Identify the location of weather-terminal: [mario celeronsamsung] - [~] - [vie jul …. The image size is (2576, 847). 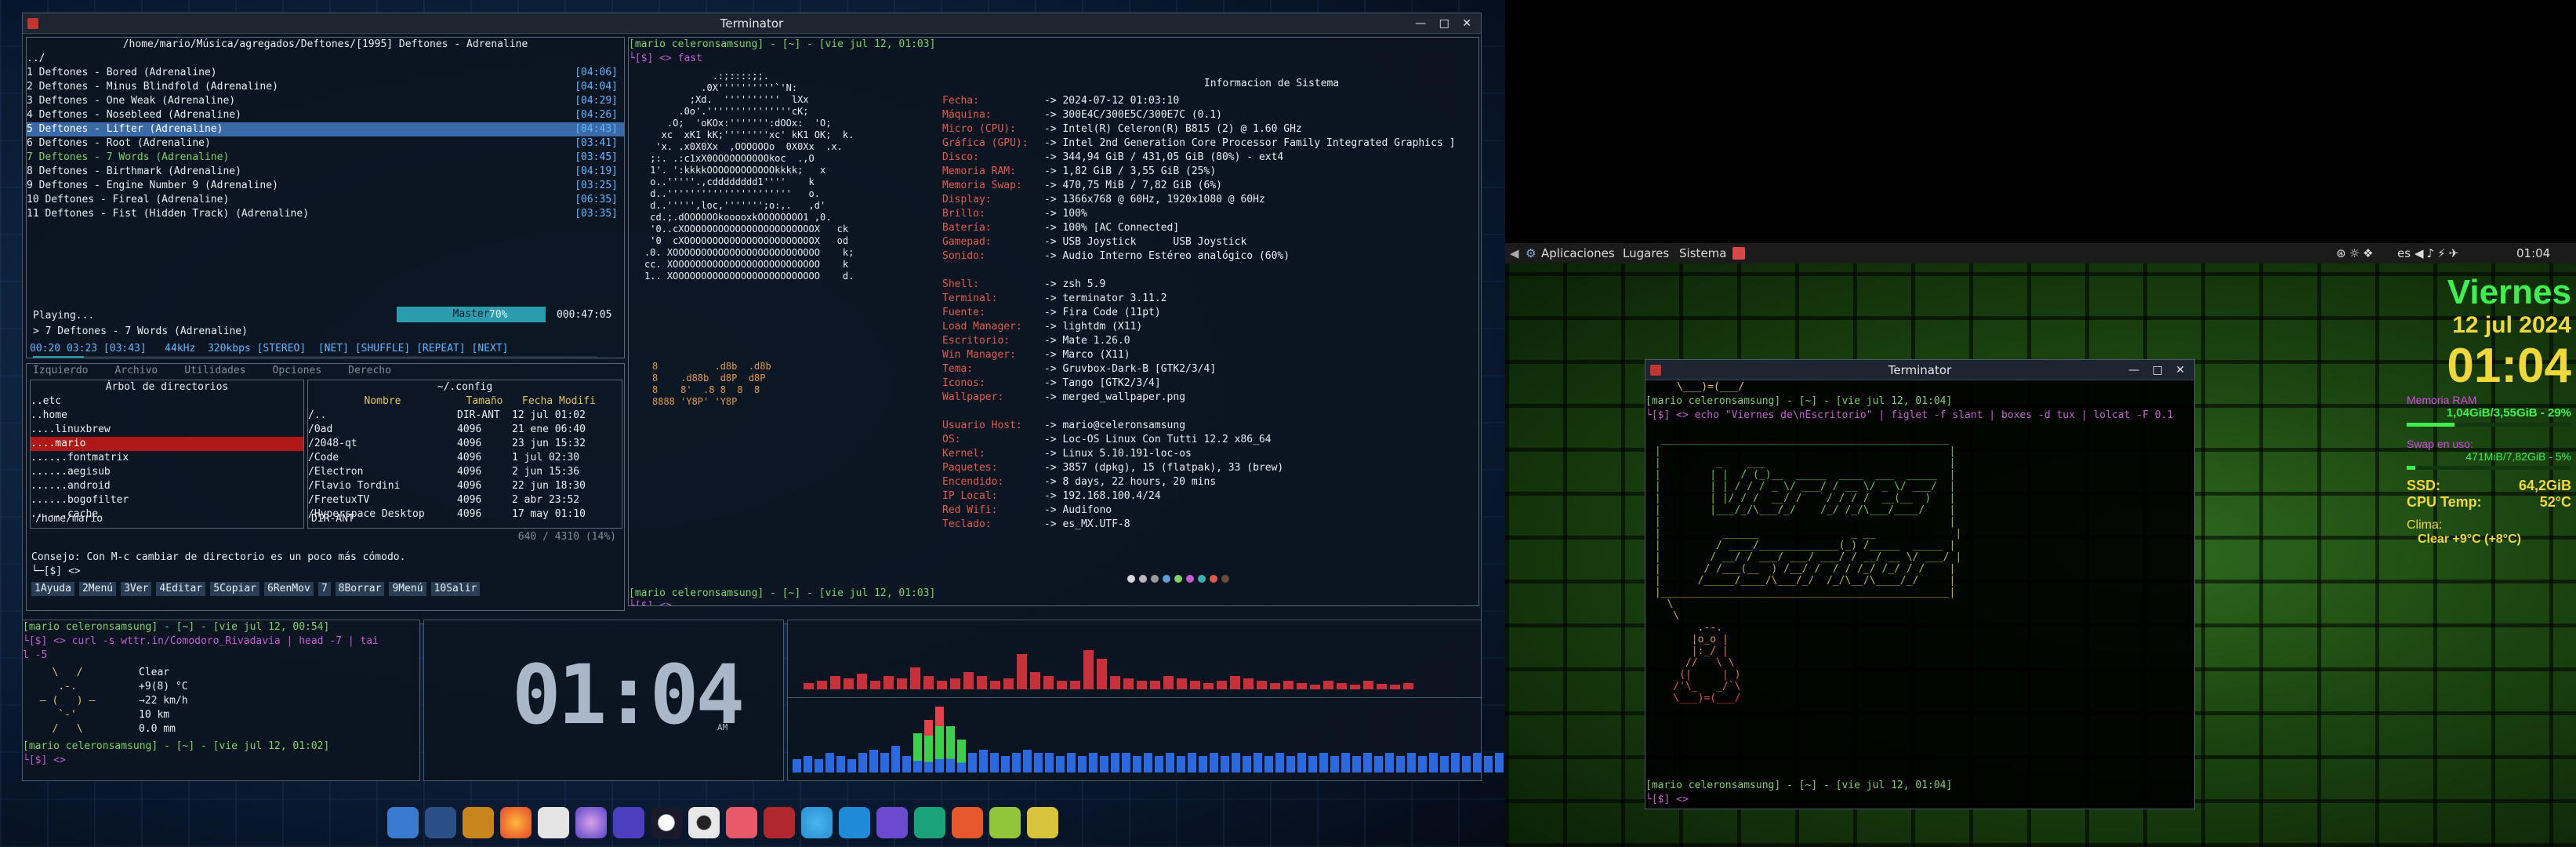
(221, 700).